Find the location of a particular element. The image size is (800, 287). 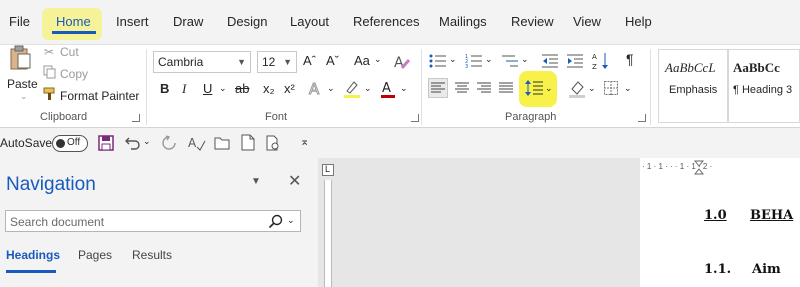

font-size-select: 12 ▼ is located at coordinates (277, 62).